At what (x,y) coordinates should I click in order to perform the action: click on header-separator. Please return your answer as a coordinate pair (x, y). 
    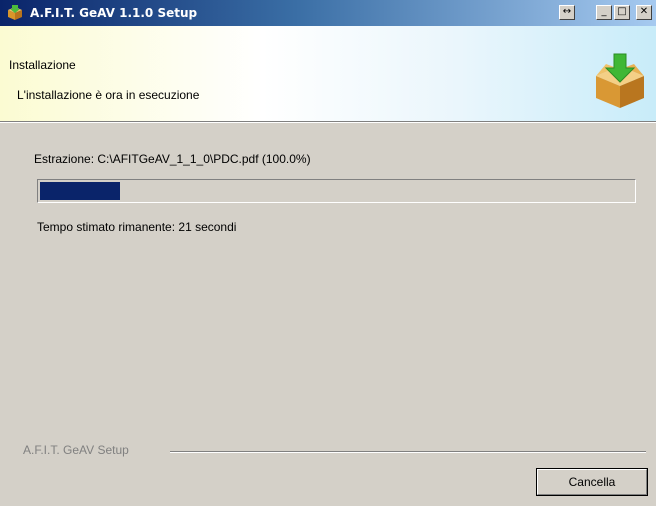
    Looking at the image, I should click on (328, 122).